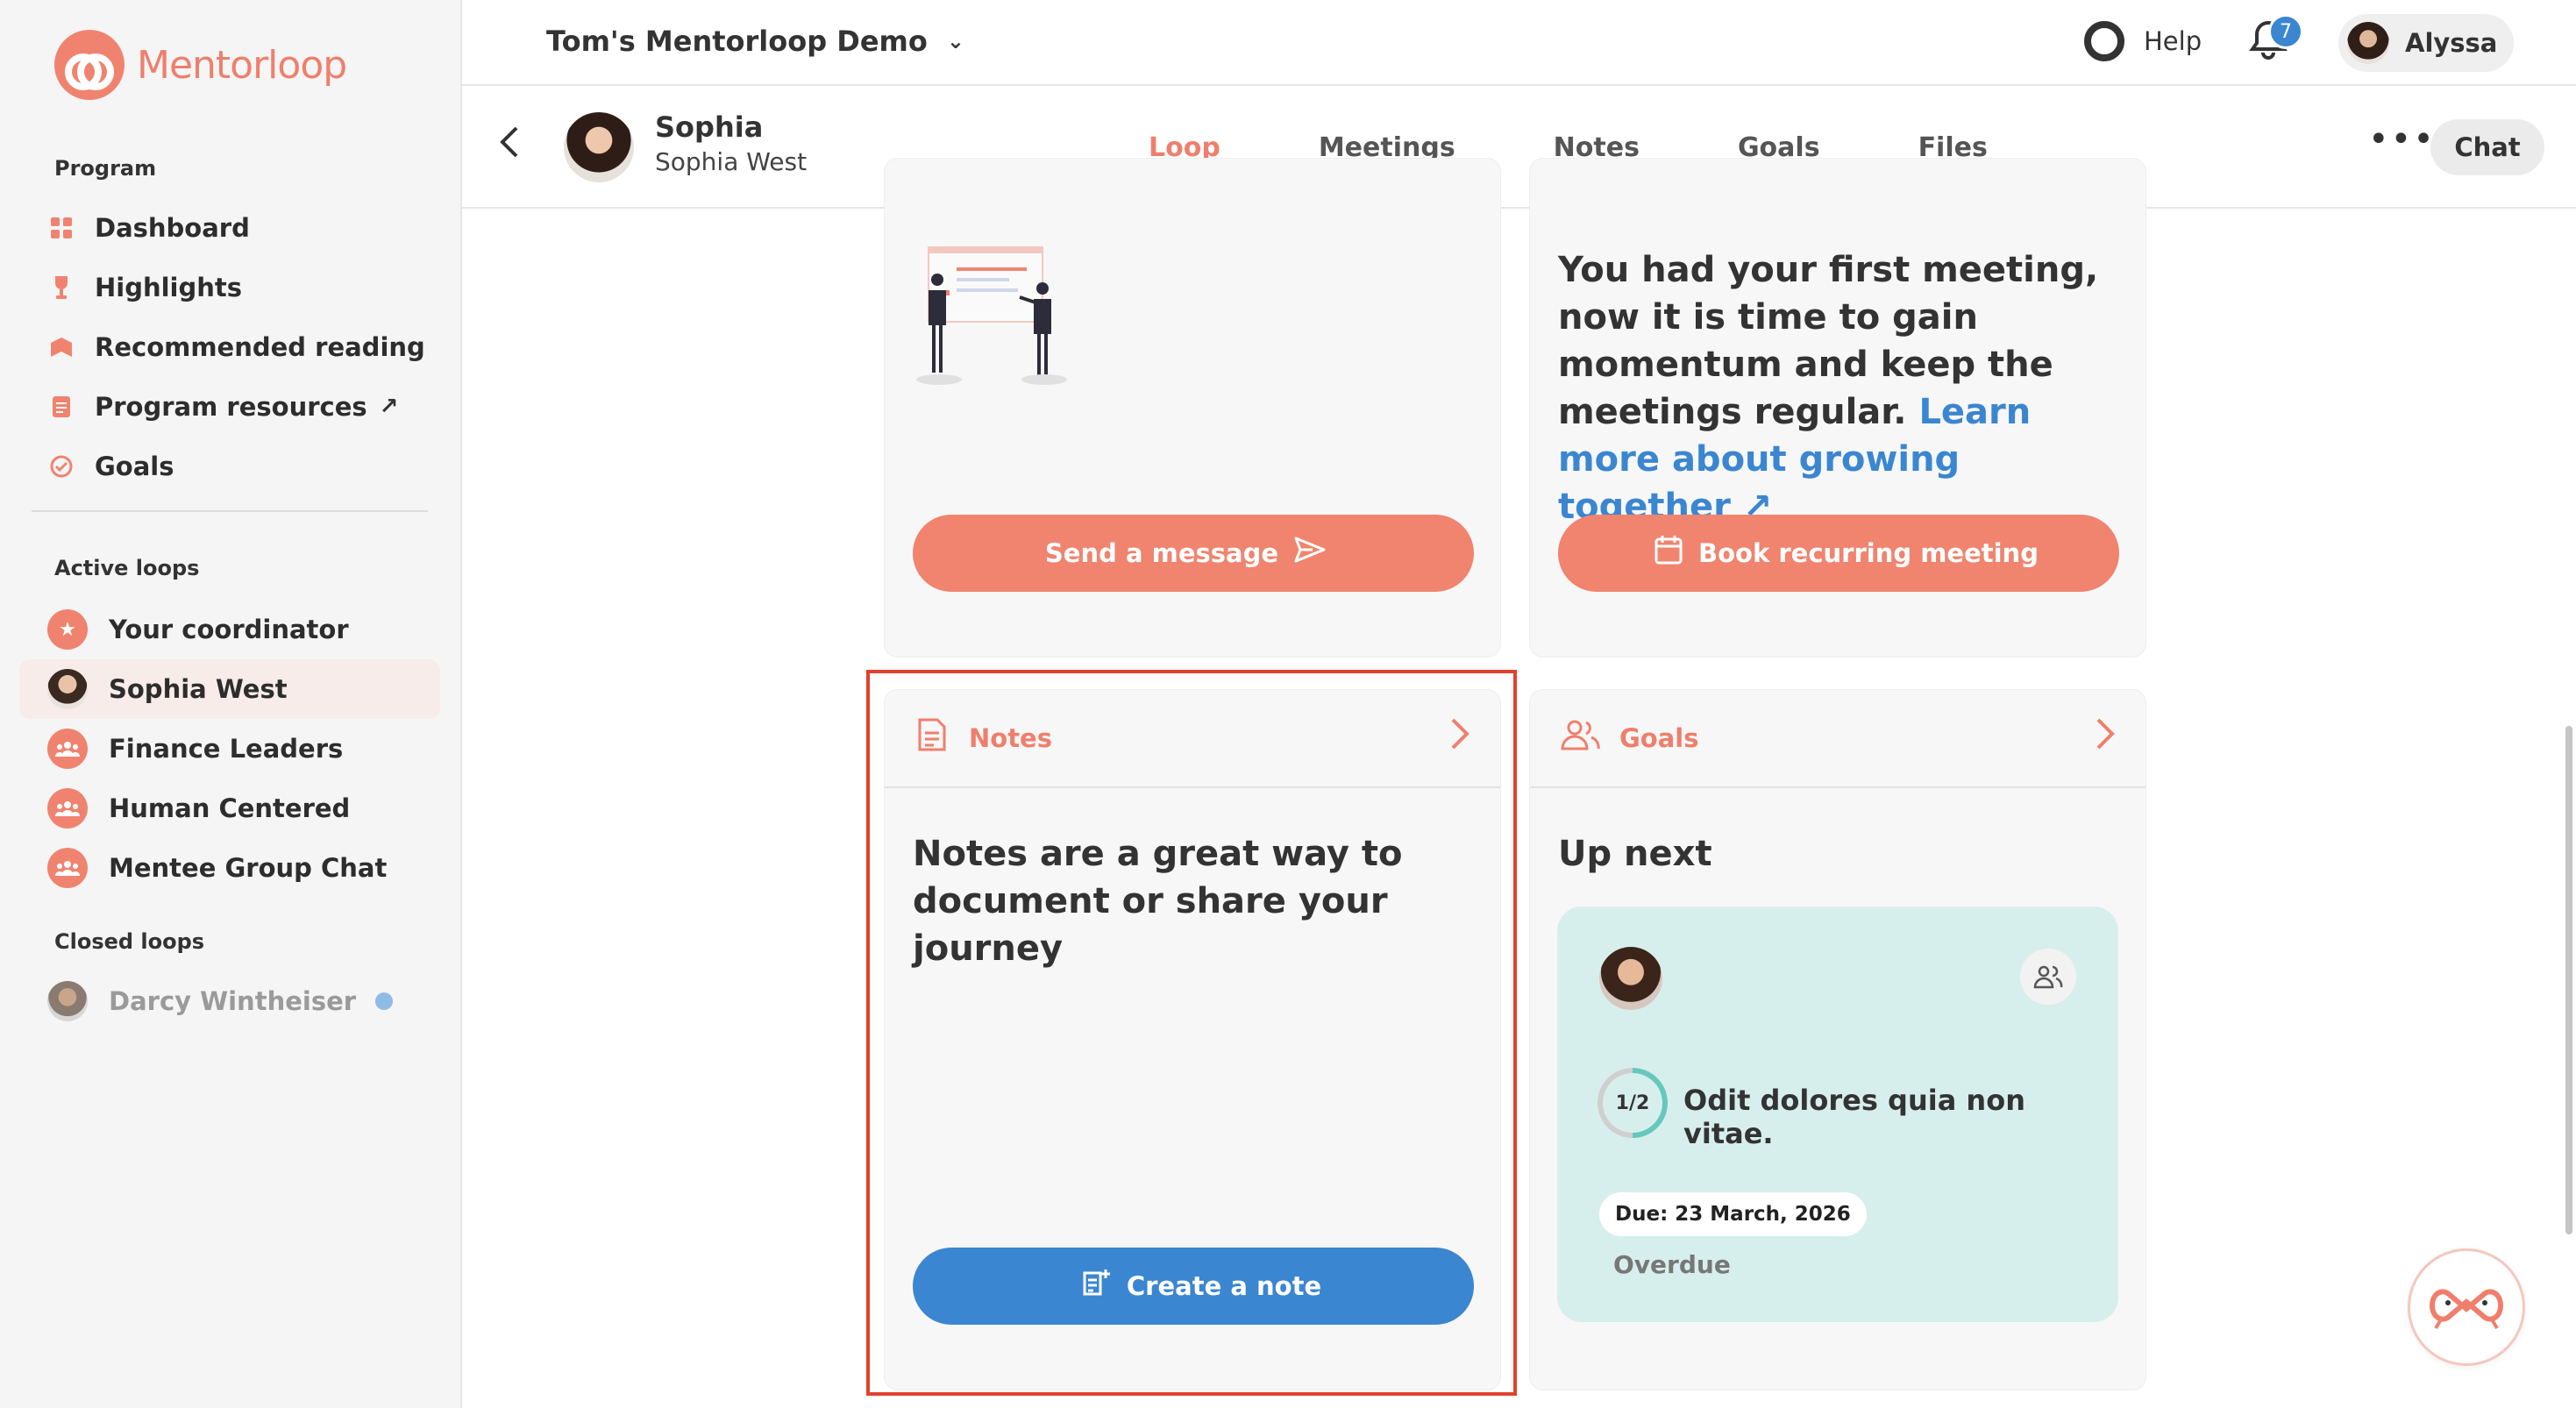  What do you see at coordinates (226, 749) in the screenshot?
I see `loop-item-label: Finance Leaders` at bounding box center [226, 749].